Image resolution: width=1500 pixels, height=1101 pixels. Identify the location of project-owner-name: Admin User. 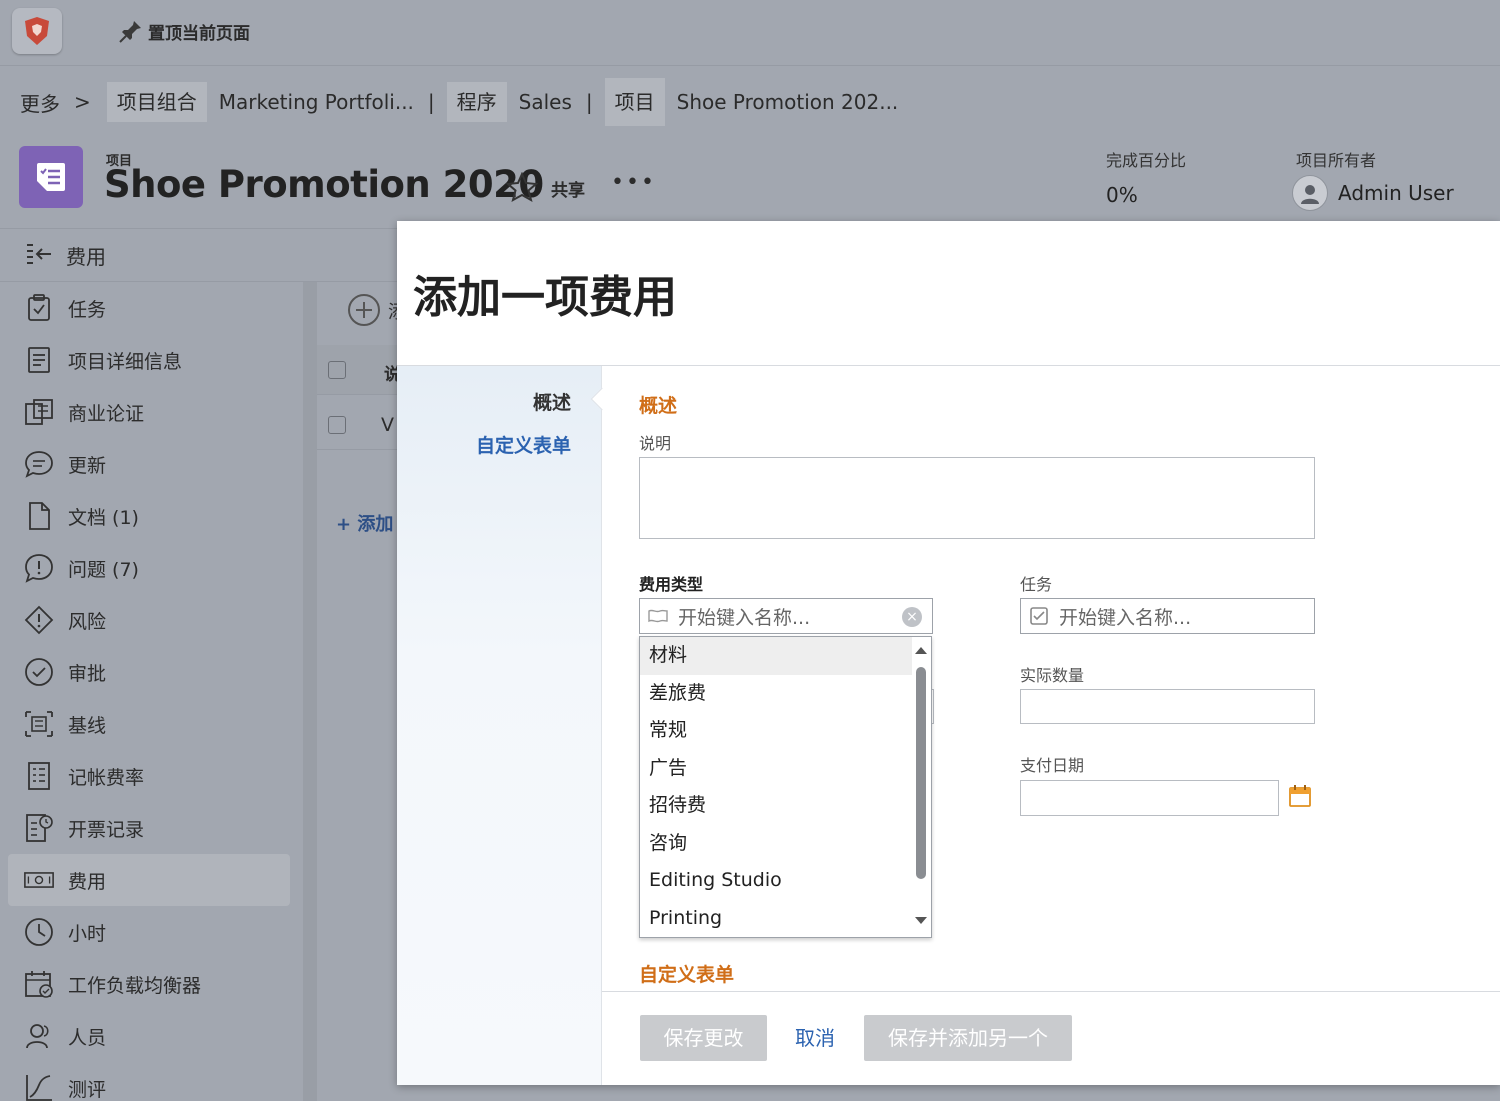
(1396, 193).